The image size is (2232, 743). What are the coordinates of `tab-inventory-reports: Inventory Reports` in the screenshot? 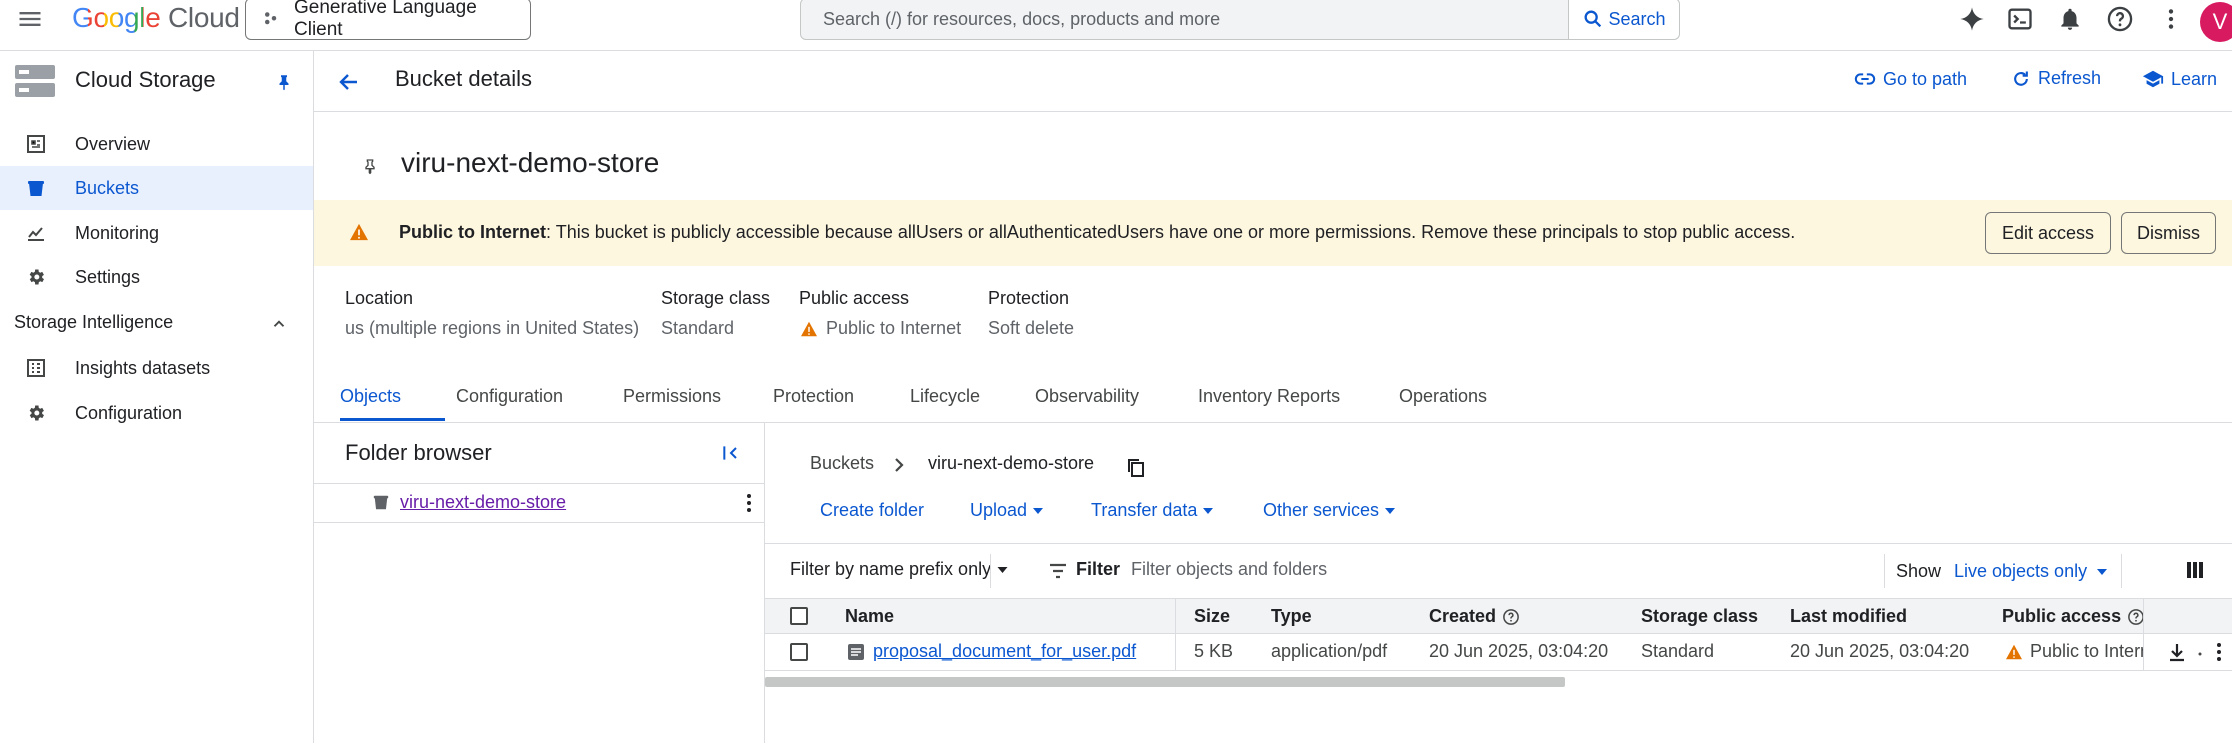 It's located at (1269, 396).